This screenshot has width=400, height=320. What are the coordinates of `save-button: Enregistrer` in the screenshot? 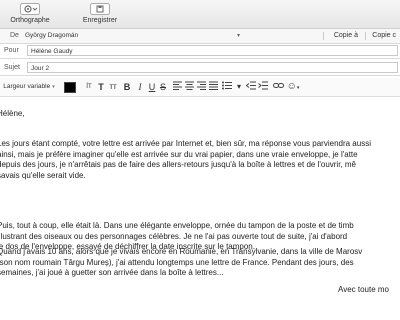 It's located at (100, 13).